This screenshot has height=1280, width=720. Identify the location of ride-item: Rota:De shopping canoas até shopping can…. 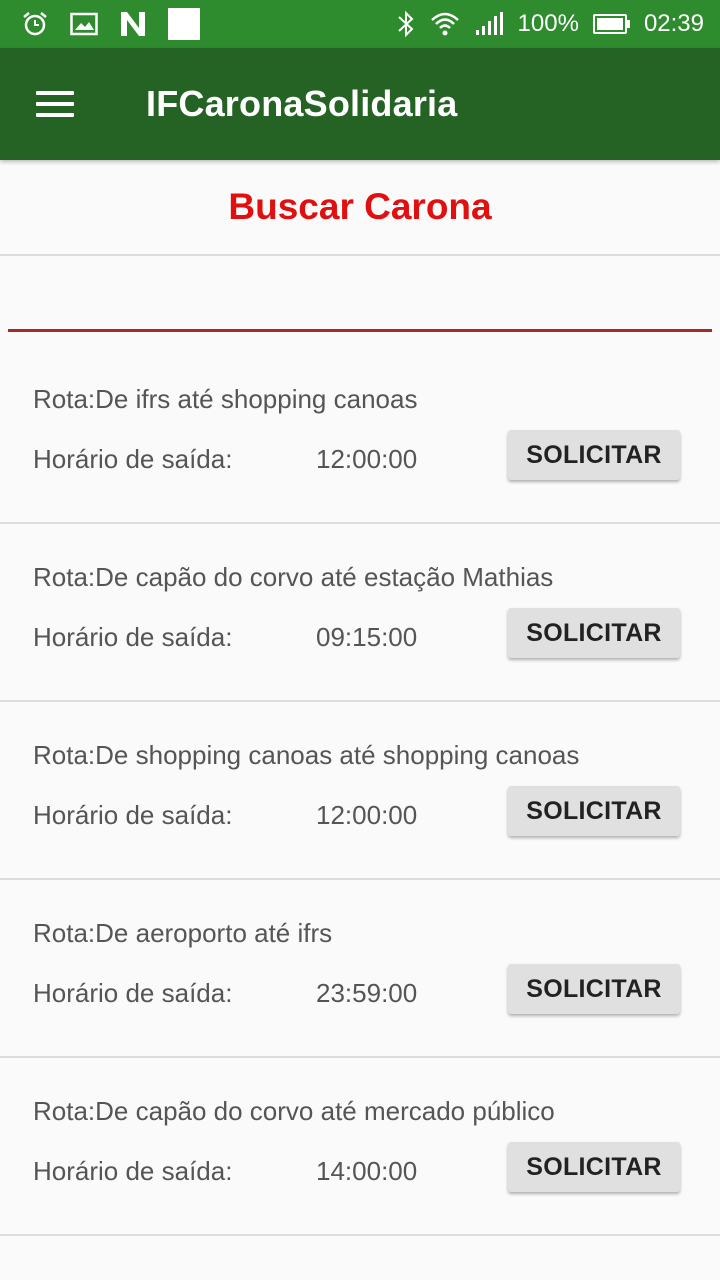
(360, 791).